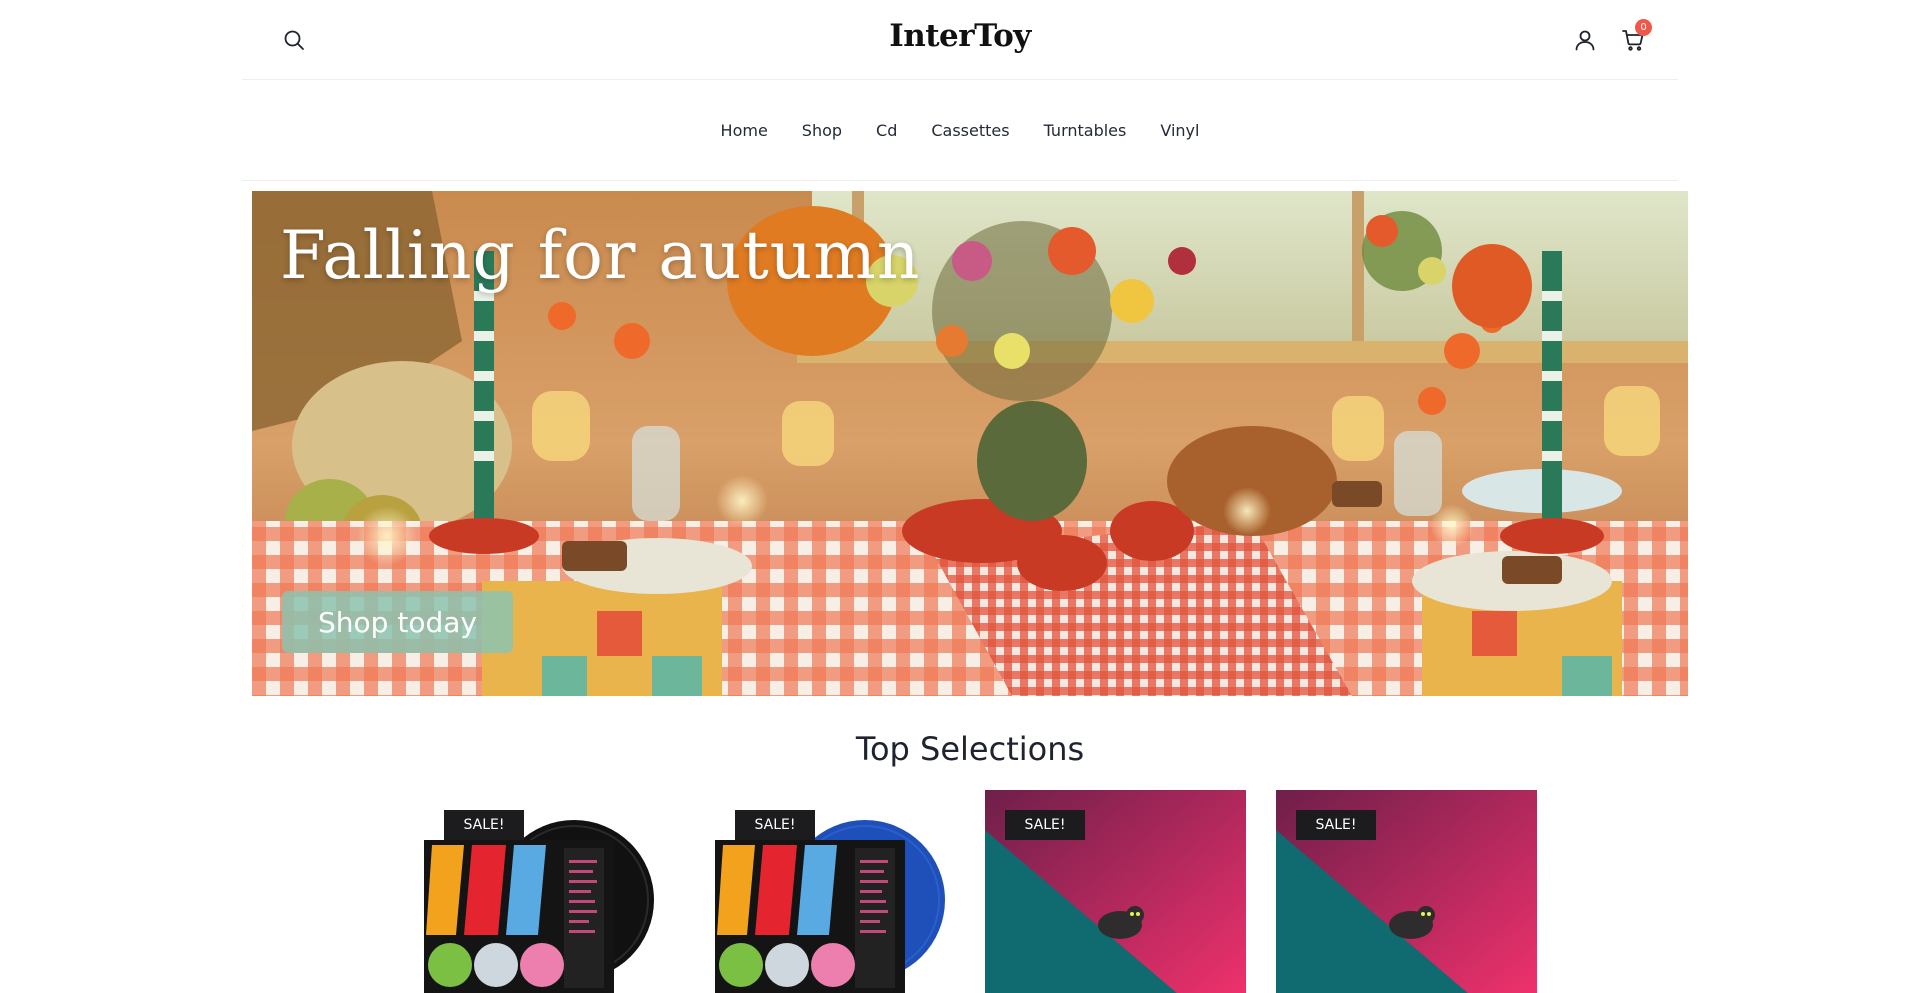 Image resolution: width=1920 pixels, height=993 pixels. I want to click on site-logo: InterToy, so click(960, 36).